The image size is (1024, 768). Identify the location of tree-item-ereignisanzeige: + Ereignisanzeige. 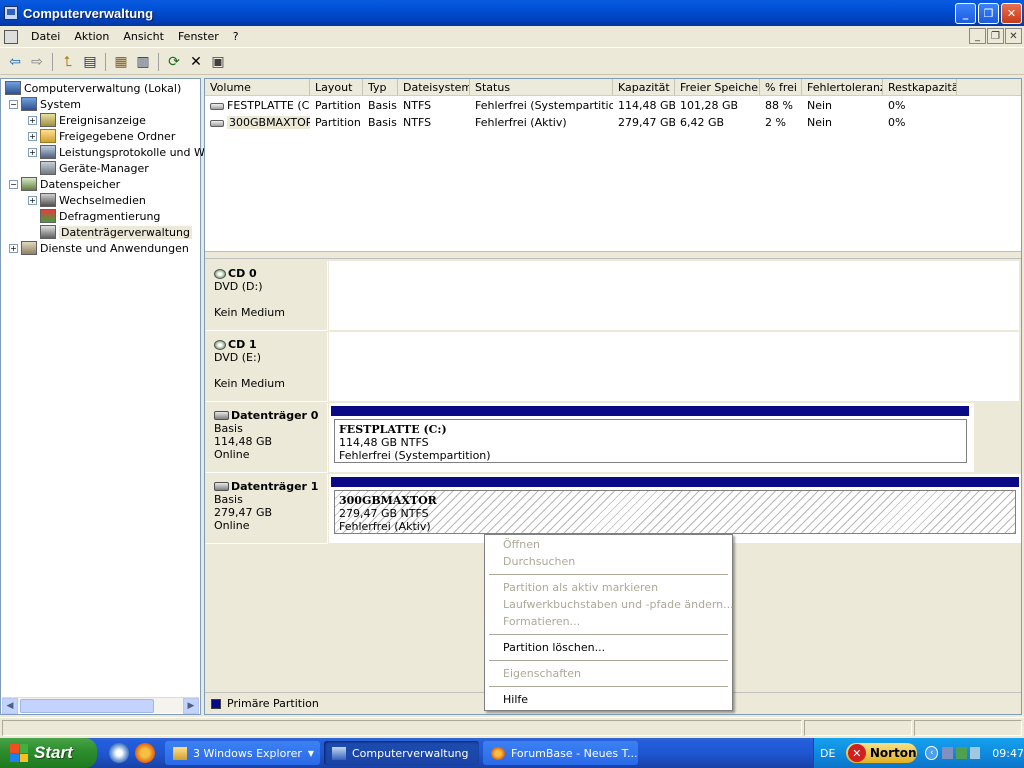
(87, 120).